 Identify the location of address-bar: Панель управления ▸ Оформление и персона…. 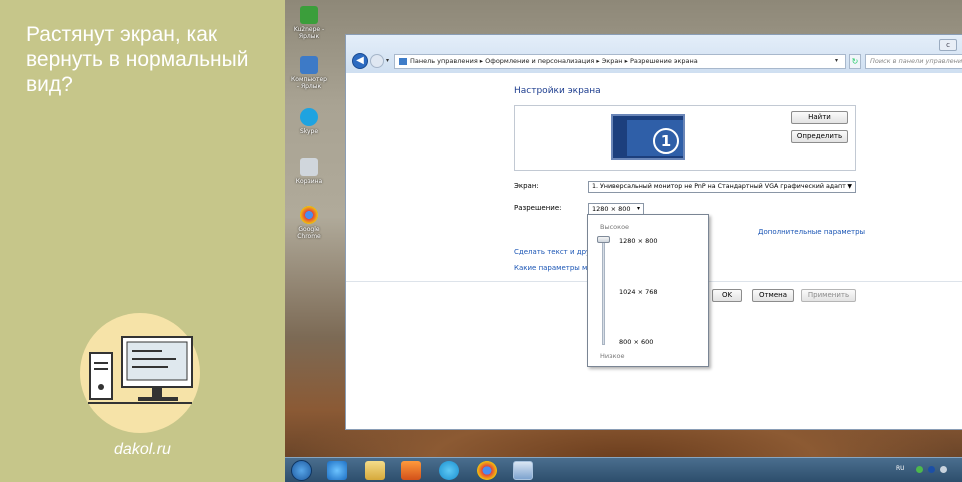
(620, 61).